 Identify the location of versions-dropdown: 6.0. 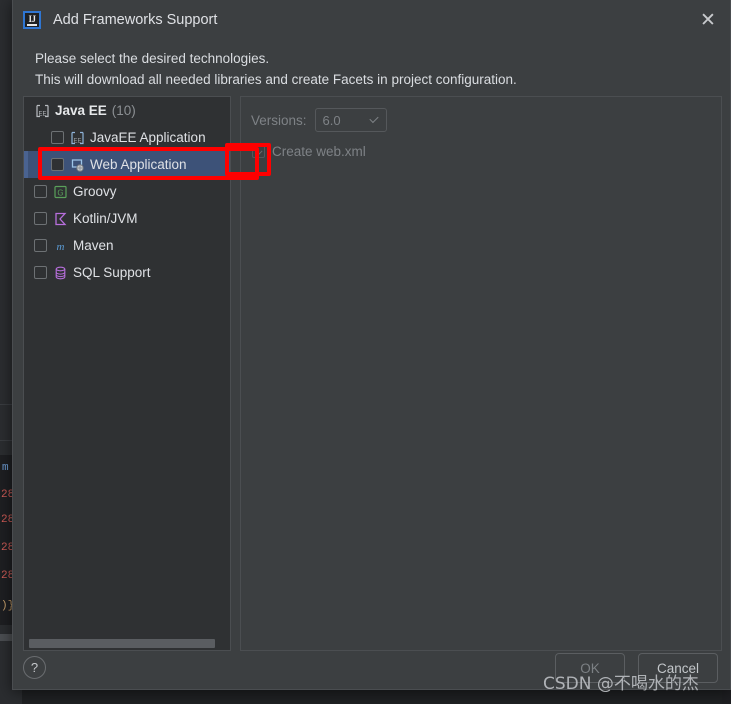
(350, 120).